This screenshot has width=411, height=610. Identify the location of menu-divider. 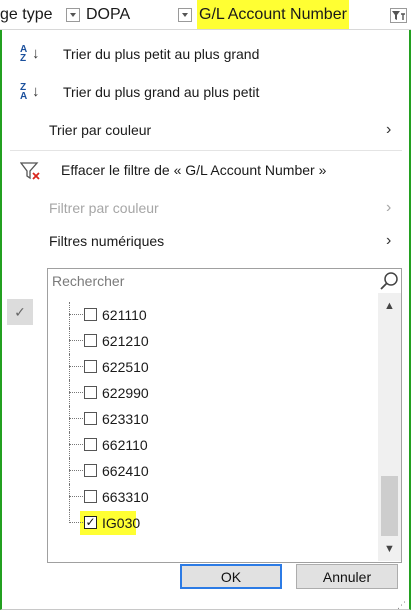
(206, 150).